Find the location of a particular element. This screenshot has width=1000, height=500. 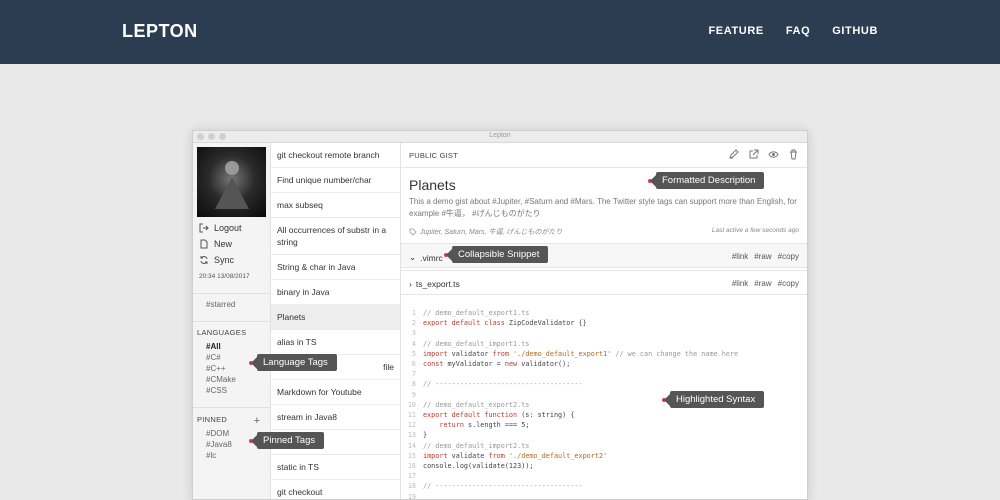

nav-link-feature: FEATURE is located at coordinates (735, 31).